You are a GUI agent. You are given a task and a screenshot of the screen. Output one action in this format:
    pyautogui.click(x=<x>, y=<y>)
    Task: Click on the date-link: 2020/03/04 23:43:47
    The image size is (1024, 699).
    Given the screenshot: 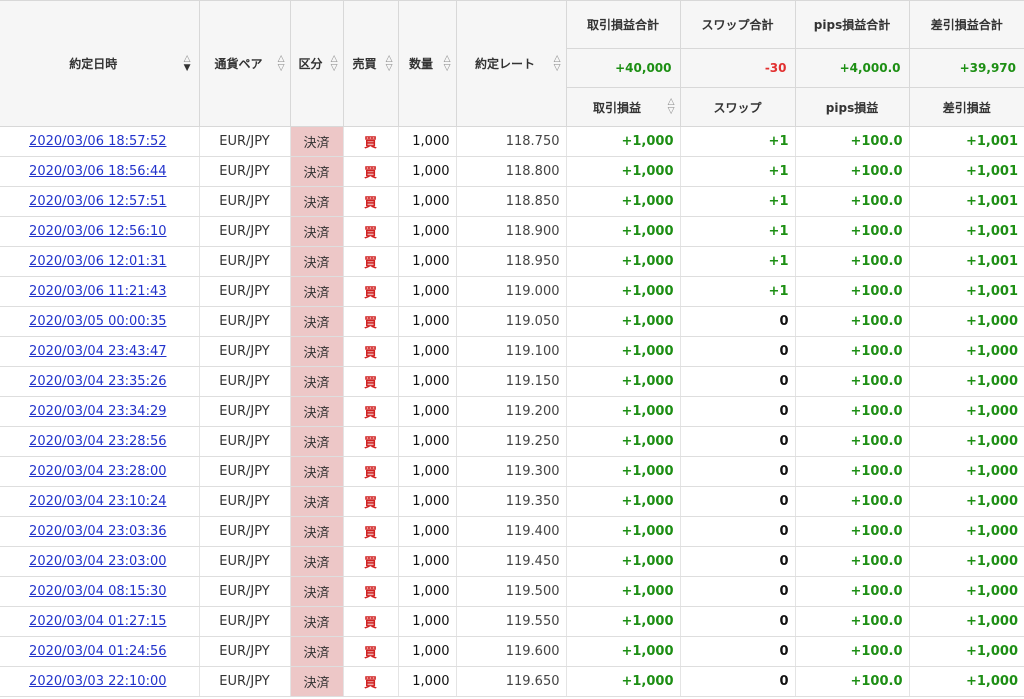 What is the action you would take?
    pyautogui.click(x=97, y=351)
    